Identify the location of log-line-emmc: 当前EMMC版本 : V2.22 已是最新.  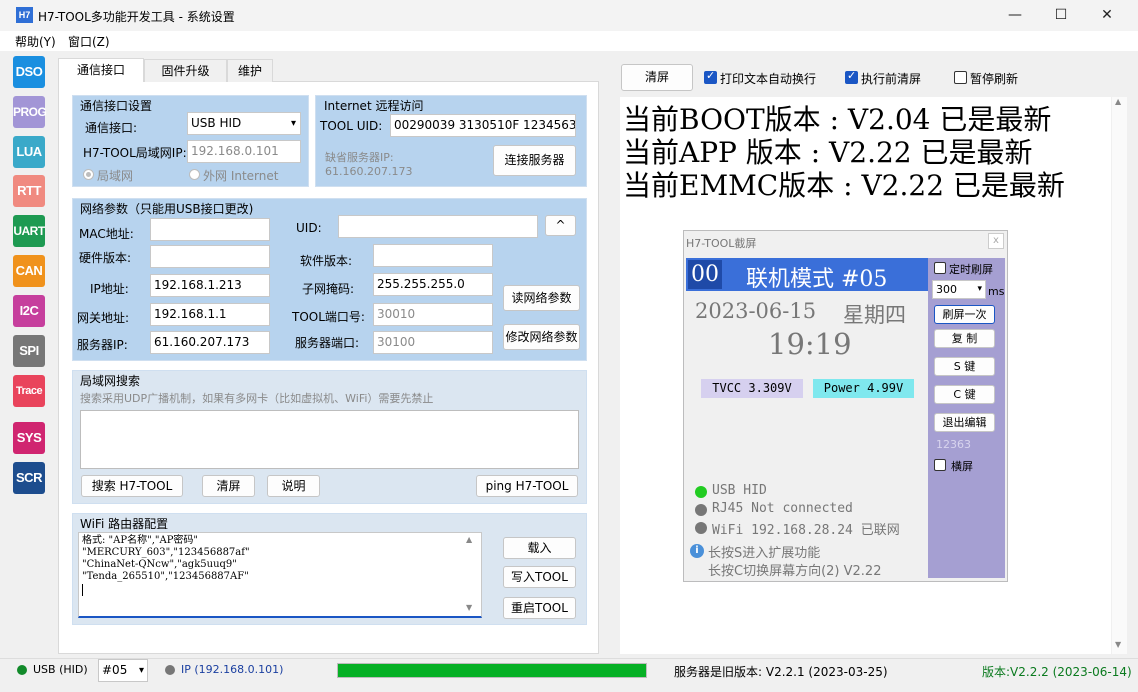
(844, 185).